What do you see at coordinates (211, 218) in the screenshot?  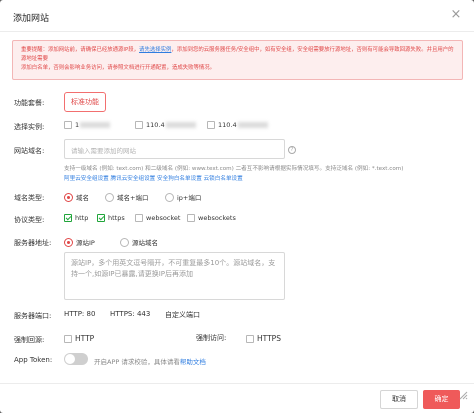 I see `protocol-websockets: websockets` at bounding box center [211, 218].